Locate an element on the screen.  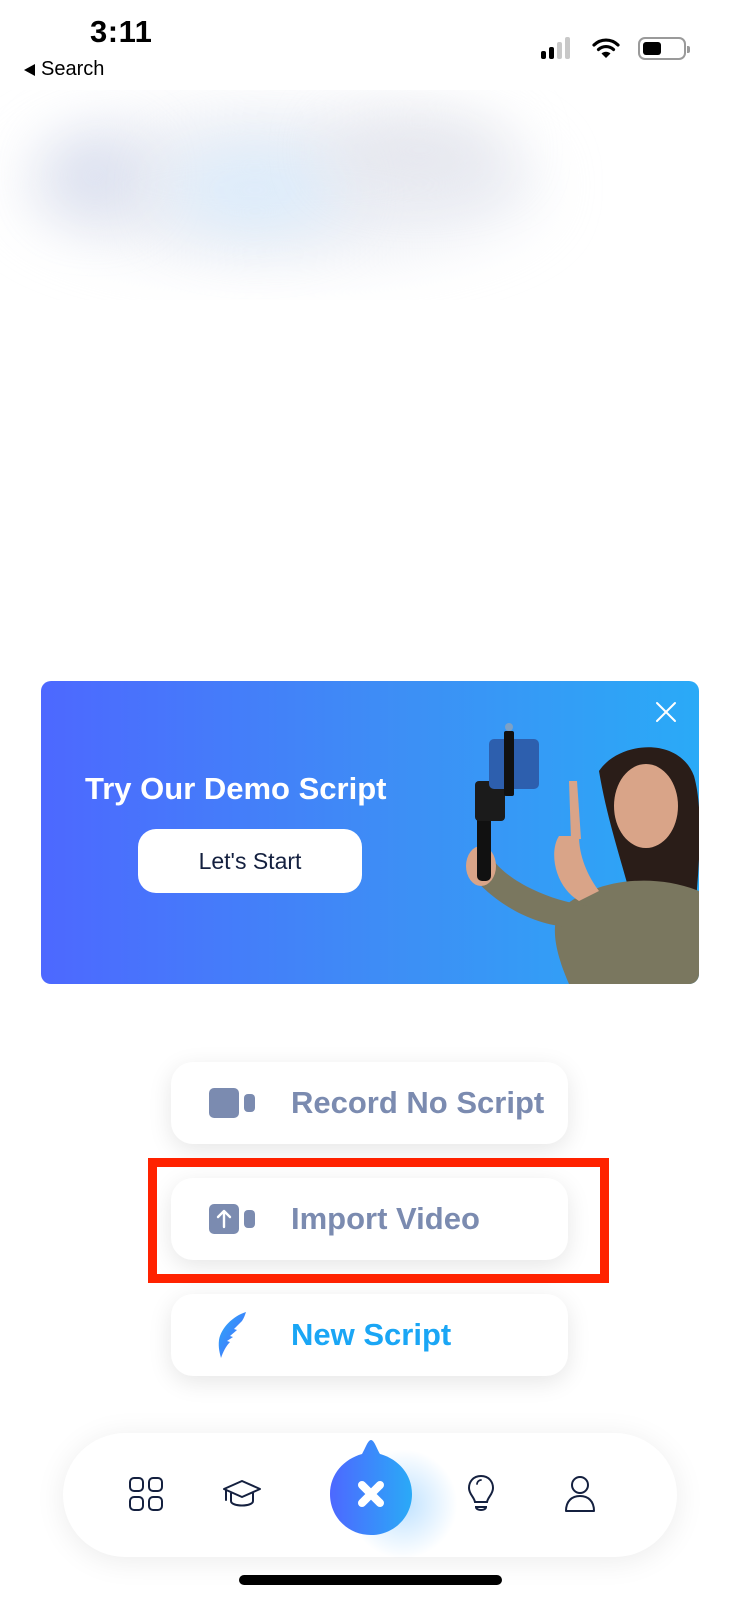
status-time: 3:11 is located at coordinates (121, 31).